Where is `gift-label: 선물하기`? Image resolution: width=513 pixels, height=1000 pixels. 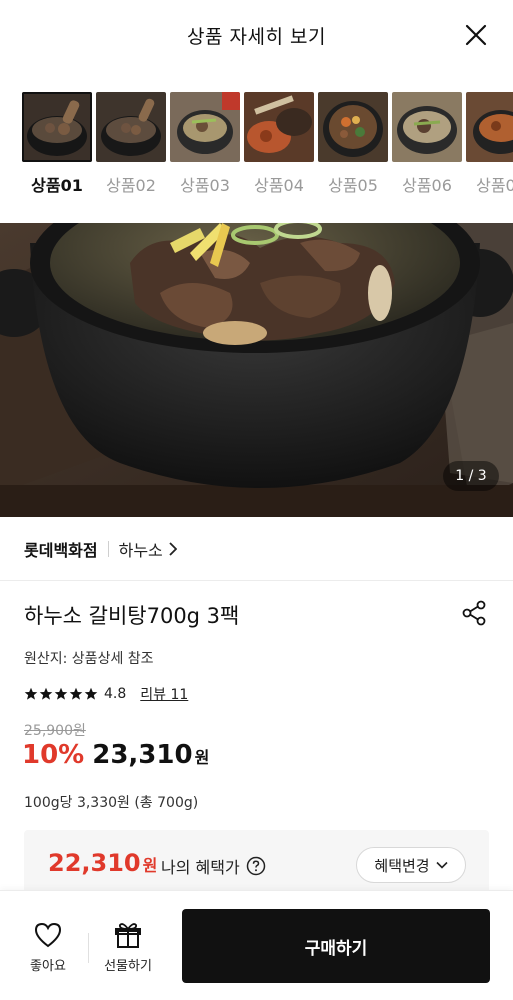 gift-label: 선물하기 is located at coordinates (128, 966).